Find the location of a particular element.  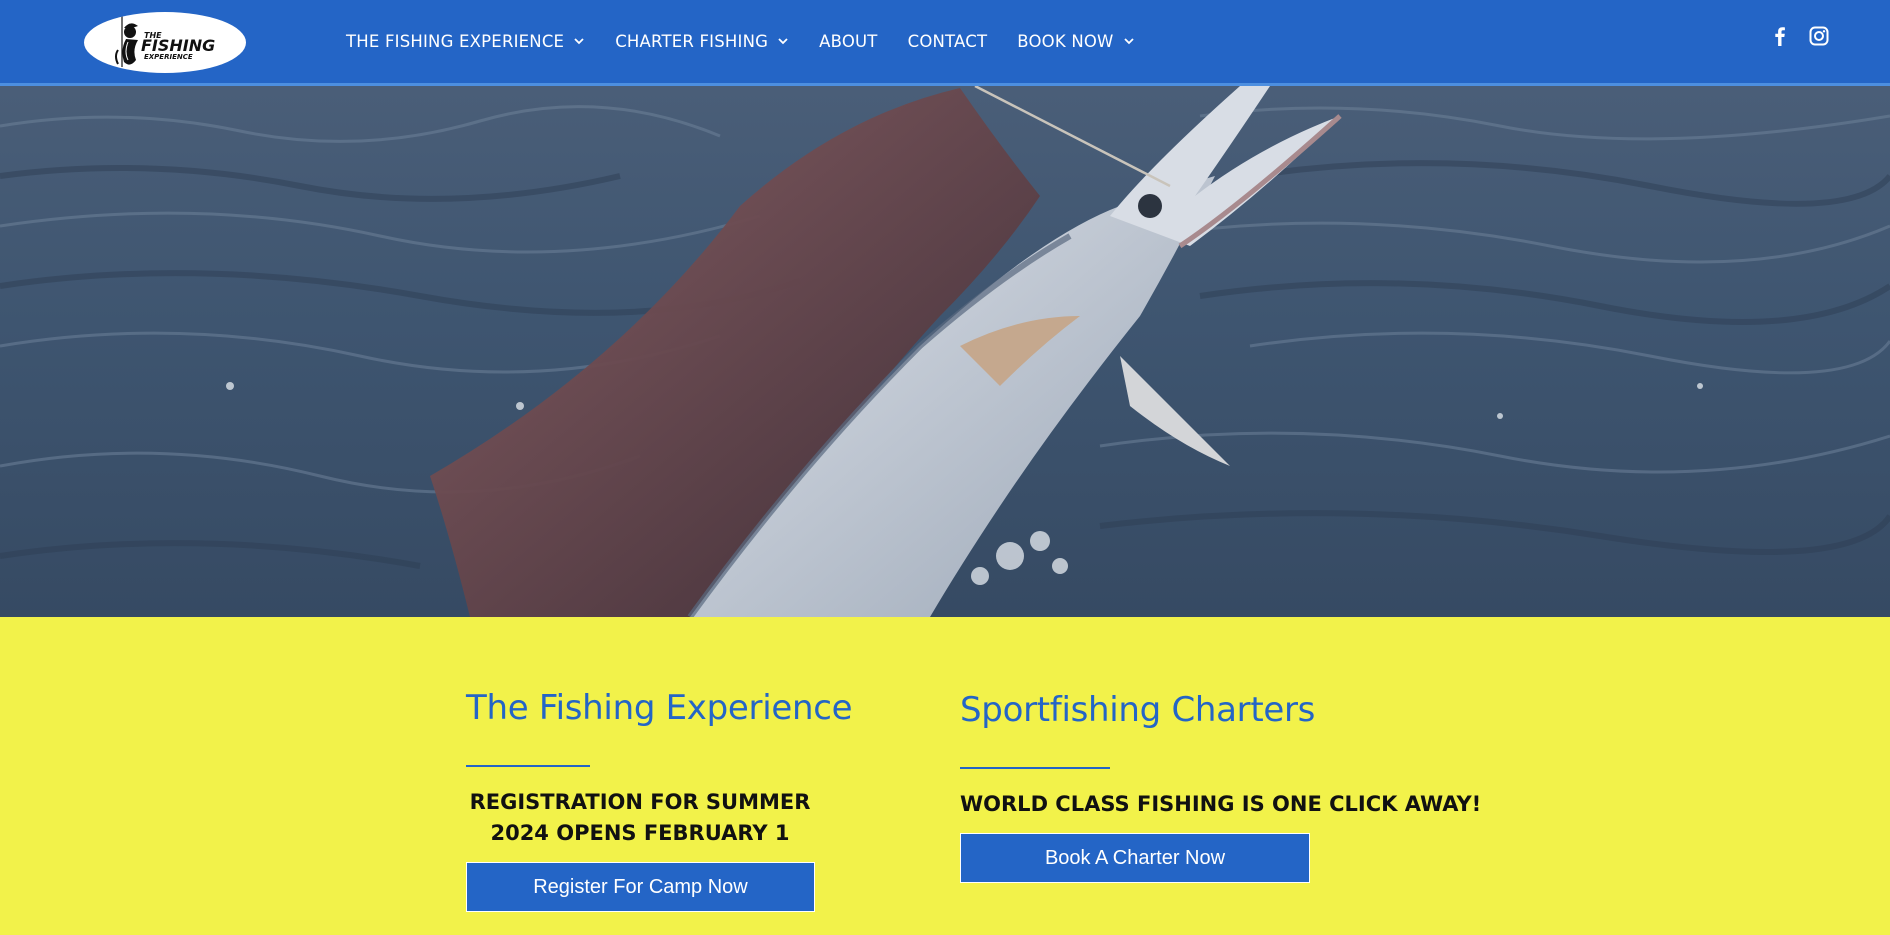

nav-item-label: CONTACT is located at coordinates (947, 41).